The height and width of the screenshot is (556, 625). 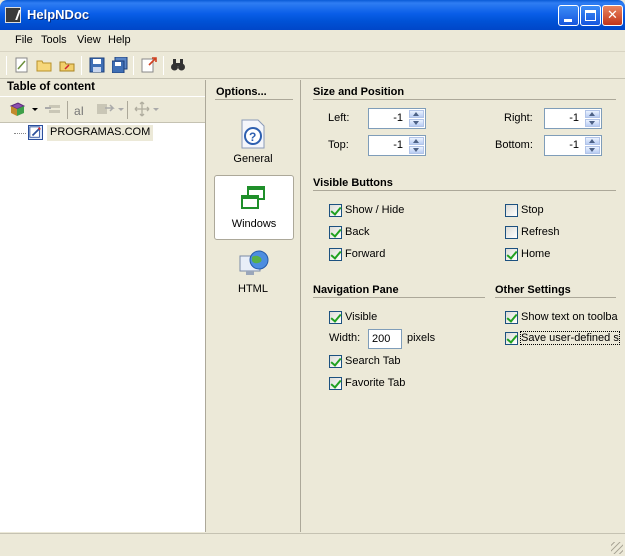 I want to click on options-panel: Options... ? General Windows HTML, so click(x=254, y=306).